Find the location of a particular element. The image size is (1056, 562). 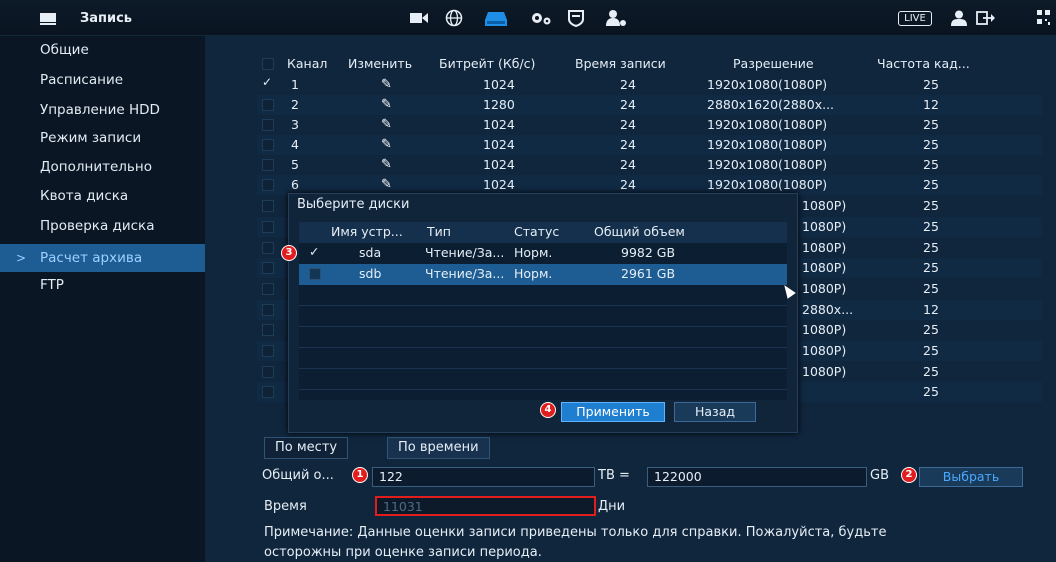

top-bar: Запись LIVE is located at coordinates (528, 18).